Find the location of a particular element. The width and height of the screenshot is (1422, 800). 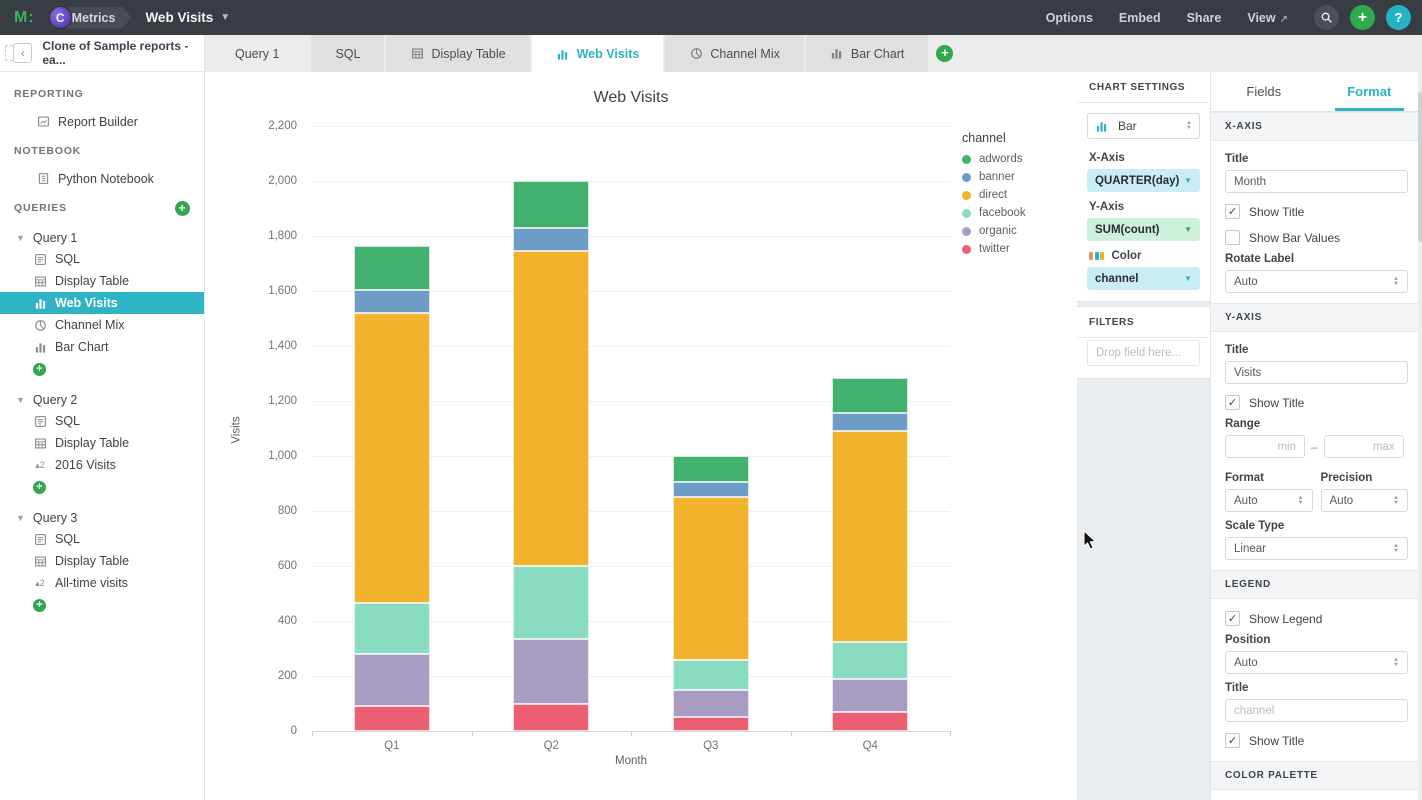

sidebar-item-channel-mix: Channel Mix is located at coordinates (102, 325).